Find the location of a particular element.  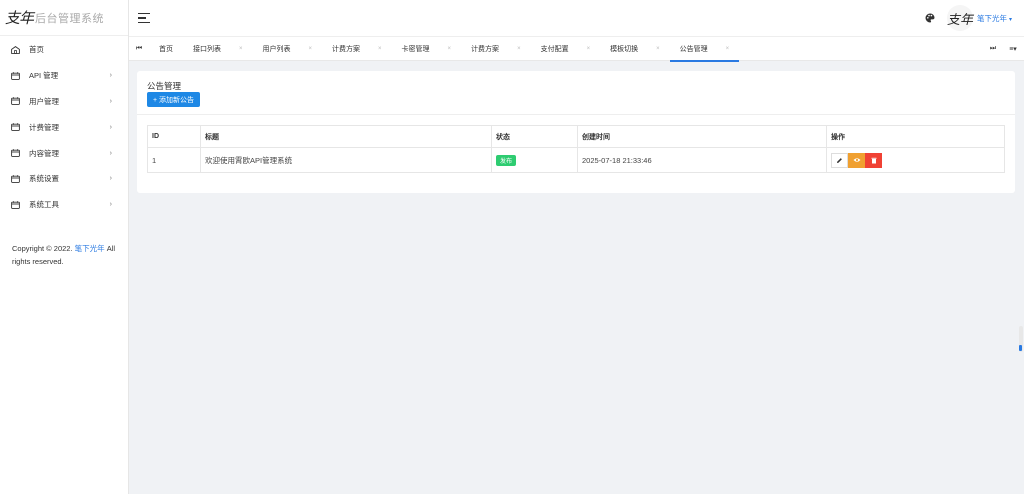

edit-button is located at coordinates (839, 160).